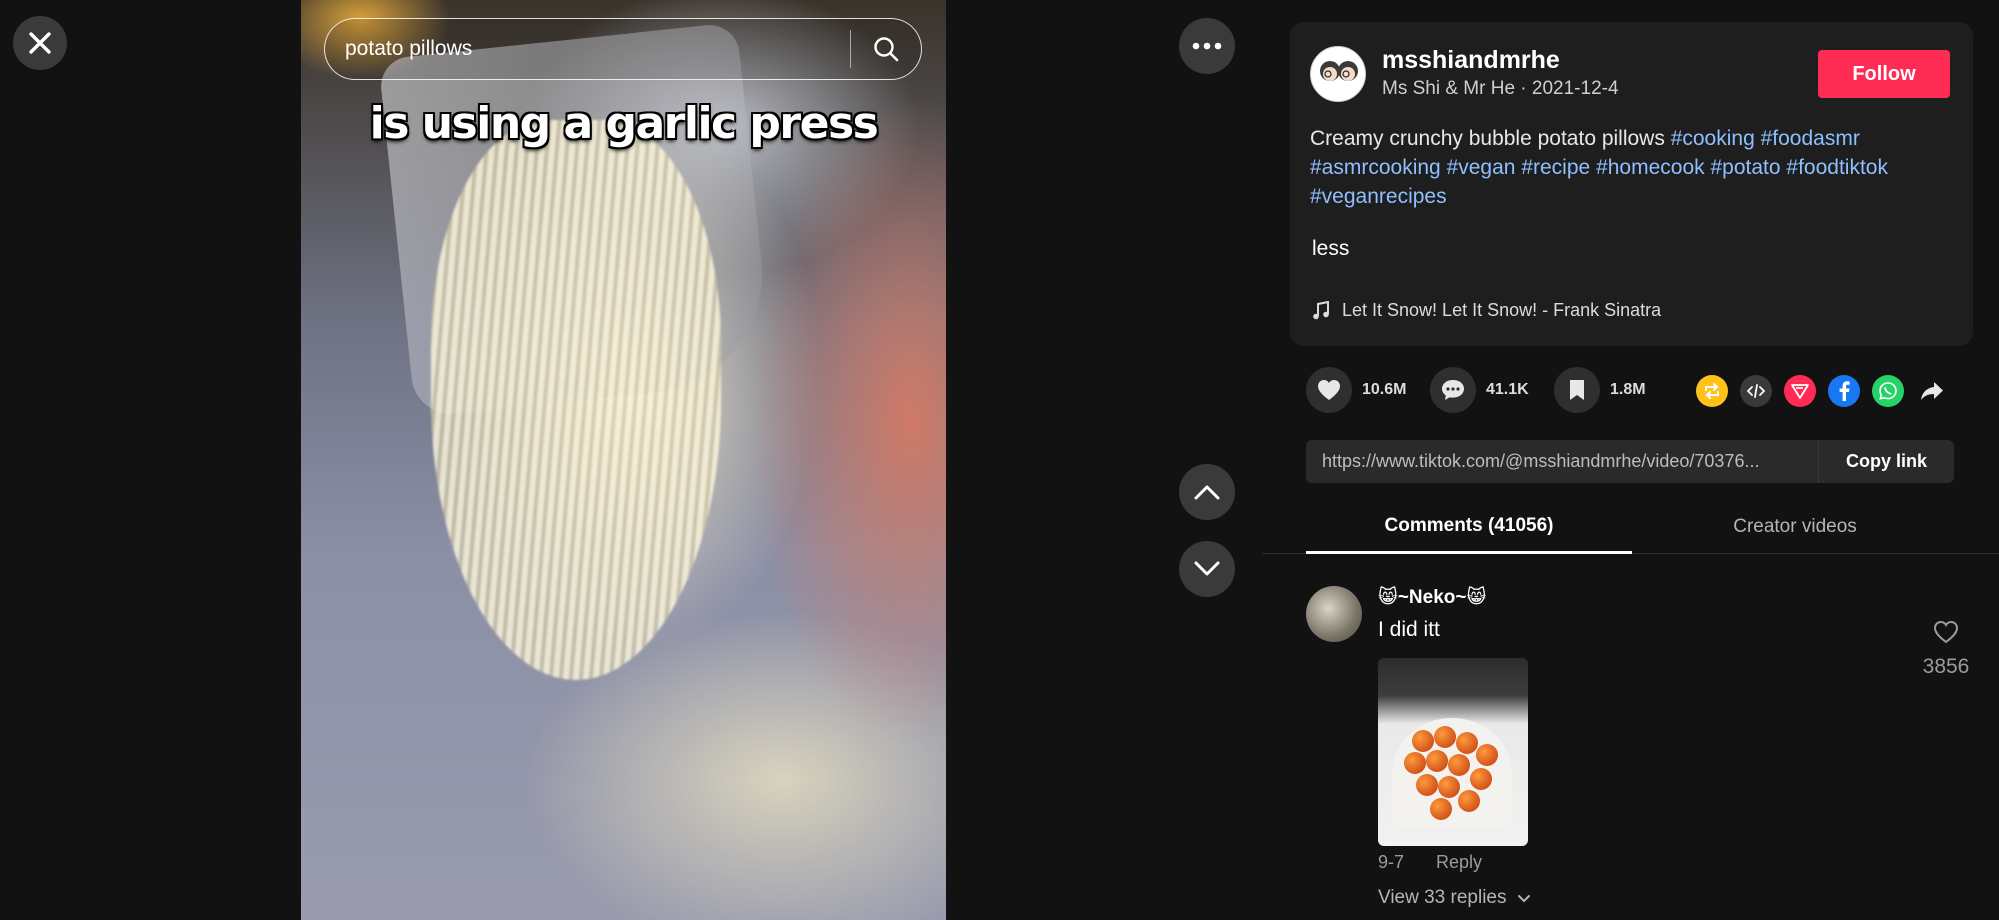 The height and width of the screenshot is (920, 1999). What do you see at coordinates (1375, 167) in the screenshot?
I see `hashtag-link: #asmrcooking` at bounding box center [1375, 167].